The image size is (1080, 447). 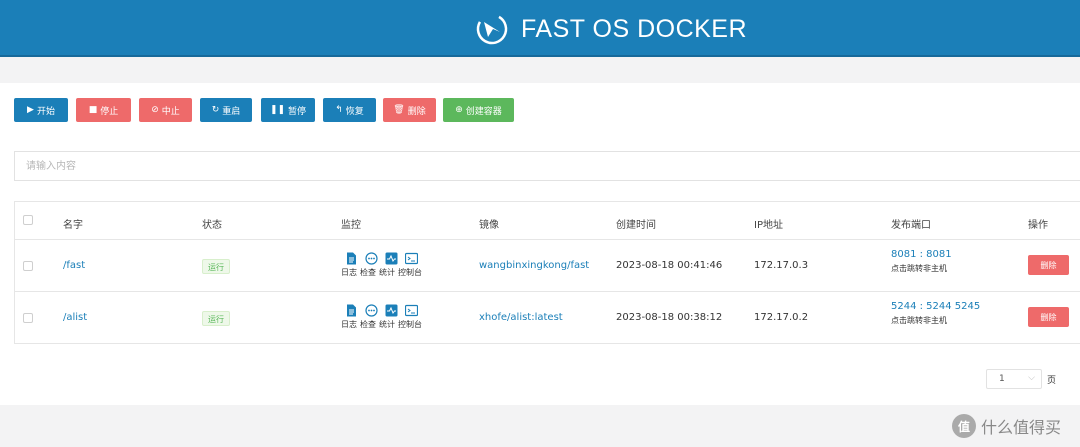 I want to click on column-header-ports: 发布端口, so click(x=911, y=225).